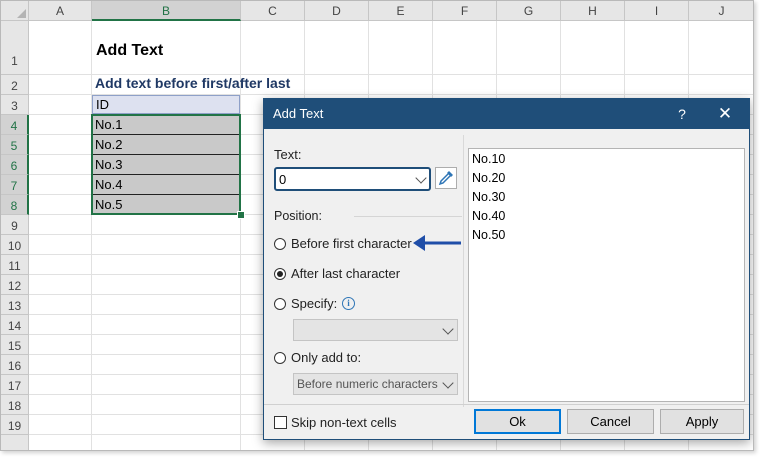  Describe the element at coordinates (702, 421) in the screenshot. I see `apply-button: Apply` at that location.